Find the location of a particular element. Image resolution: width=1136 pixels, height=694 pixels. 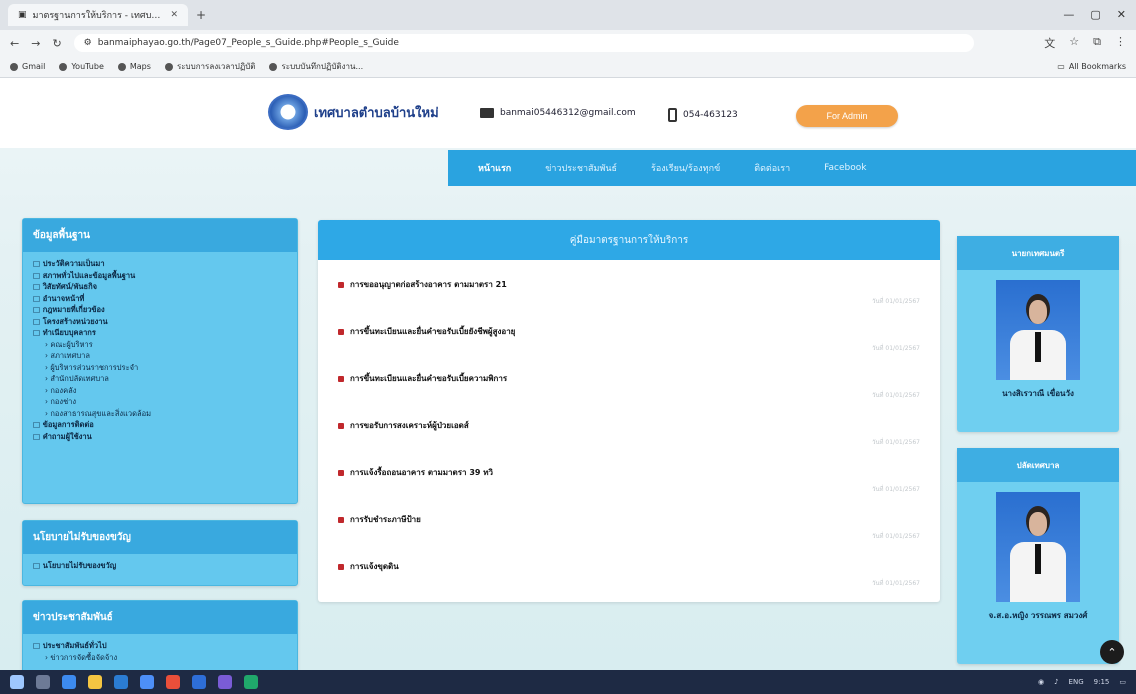

notification-icon: ▭ is located at coordinates (1122, 682).